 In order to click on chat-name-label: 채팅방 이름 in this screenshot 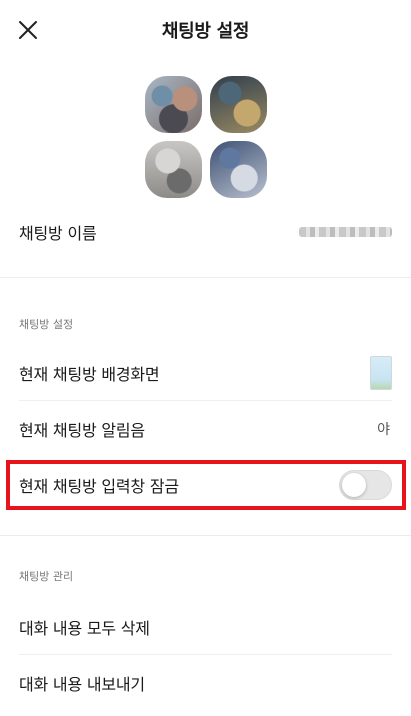, I will do `click(58, 233)`.